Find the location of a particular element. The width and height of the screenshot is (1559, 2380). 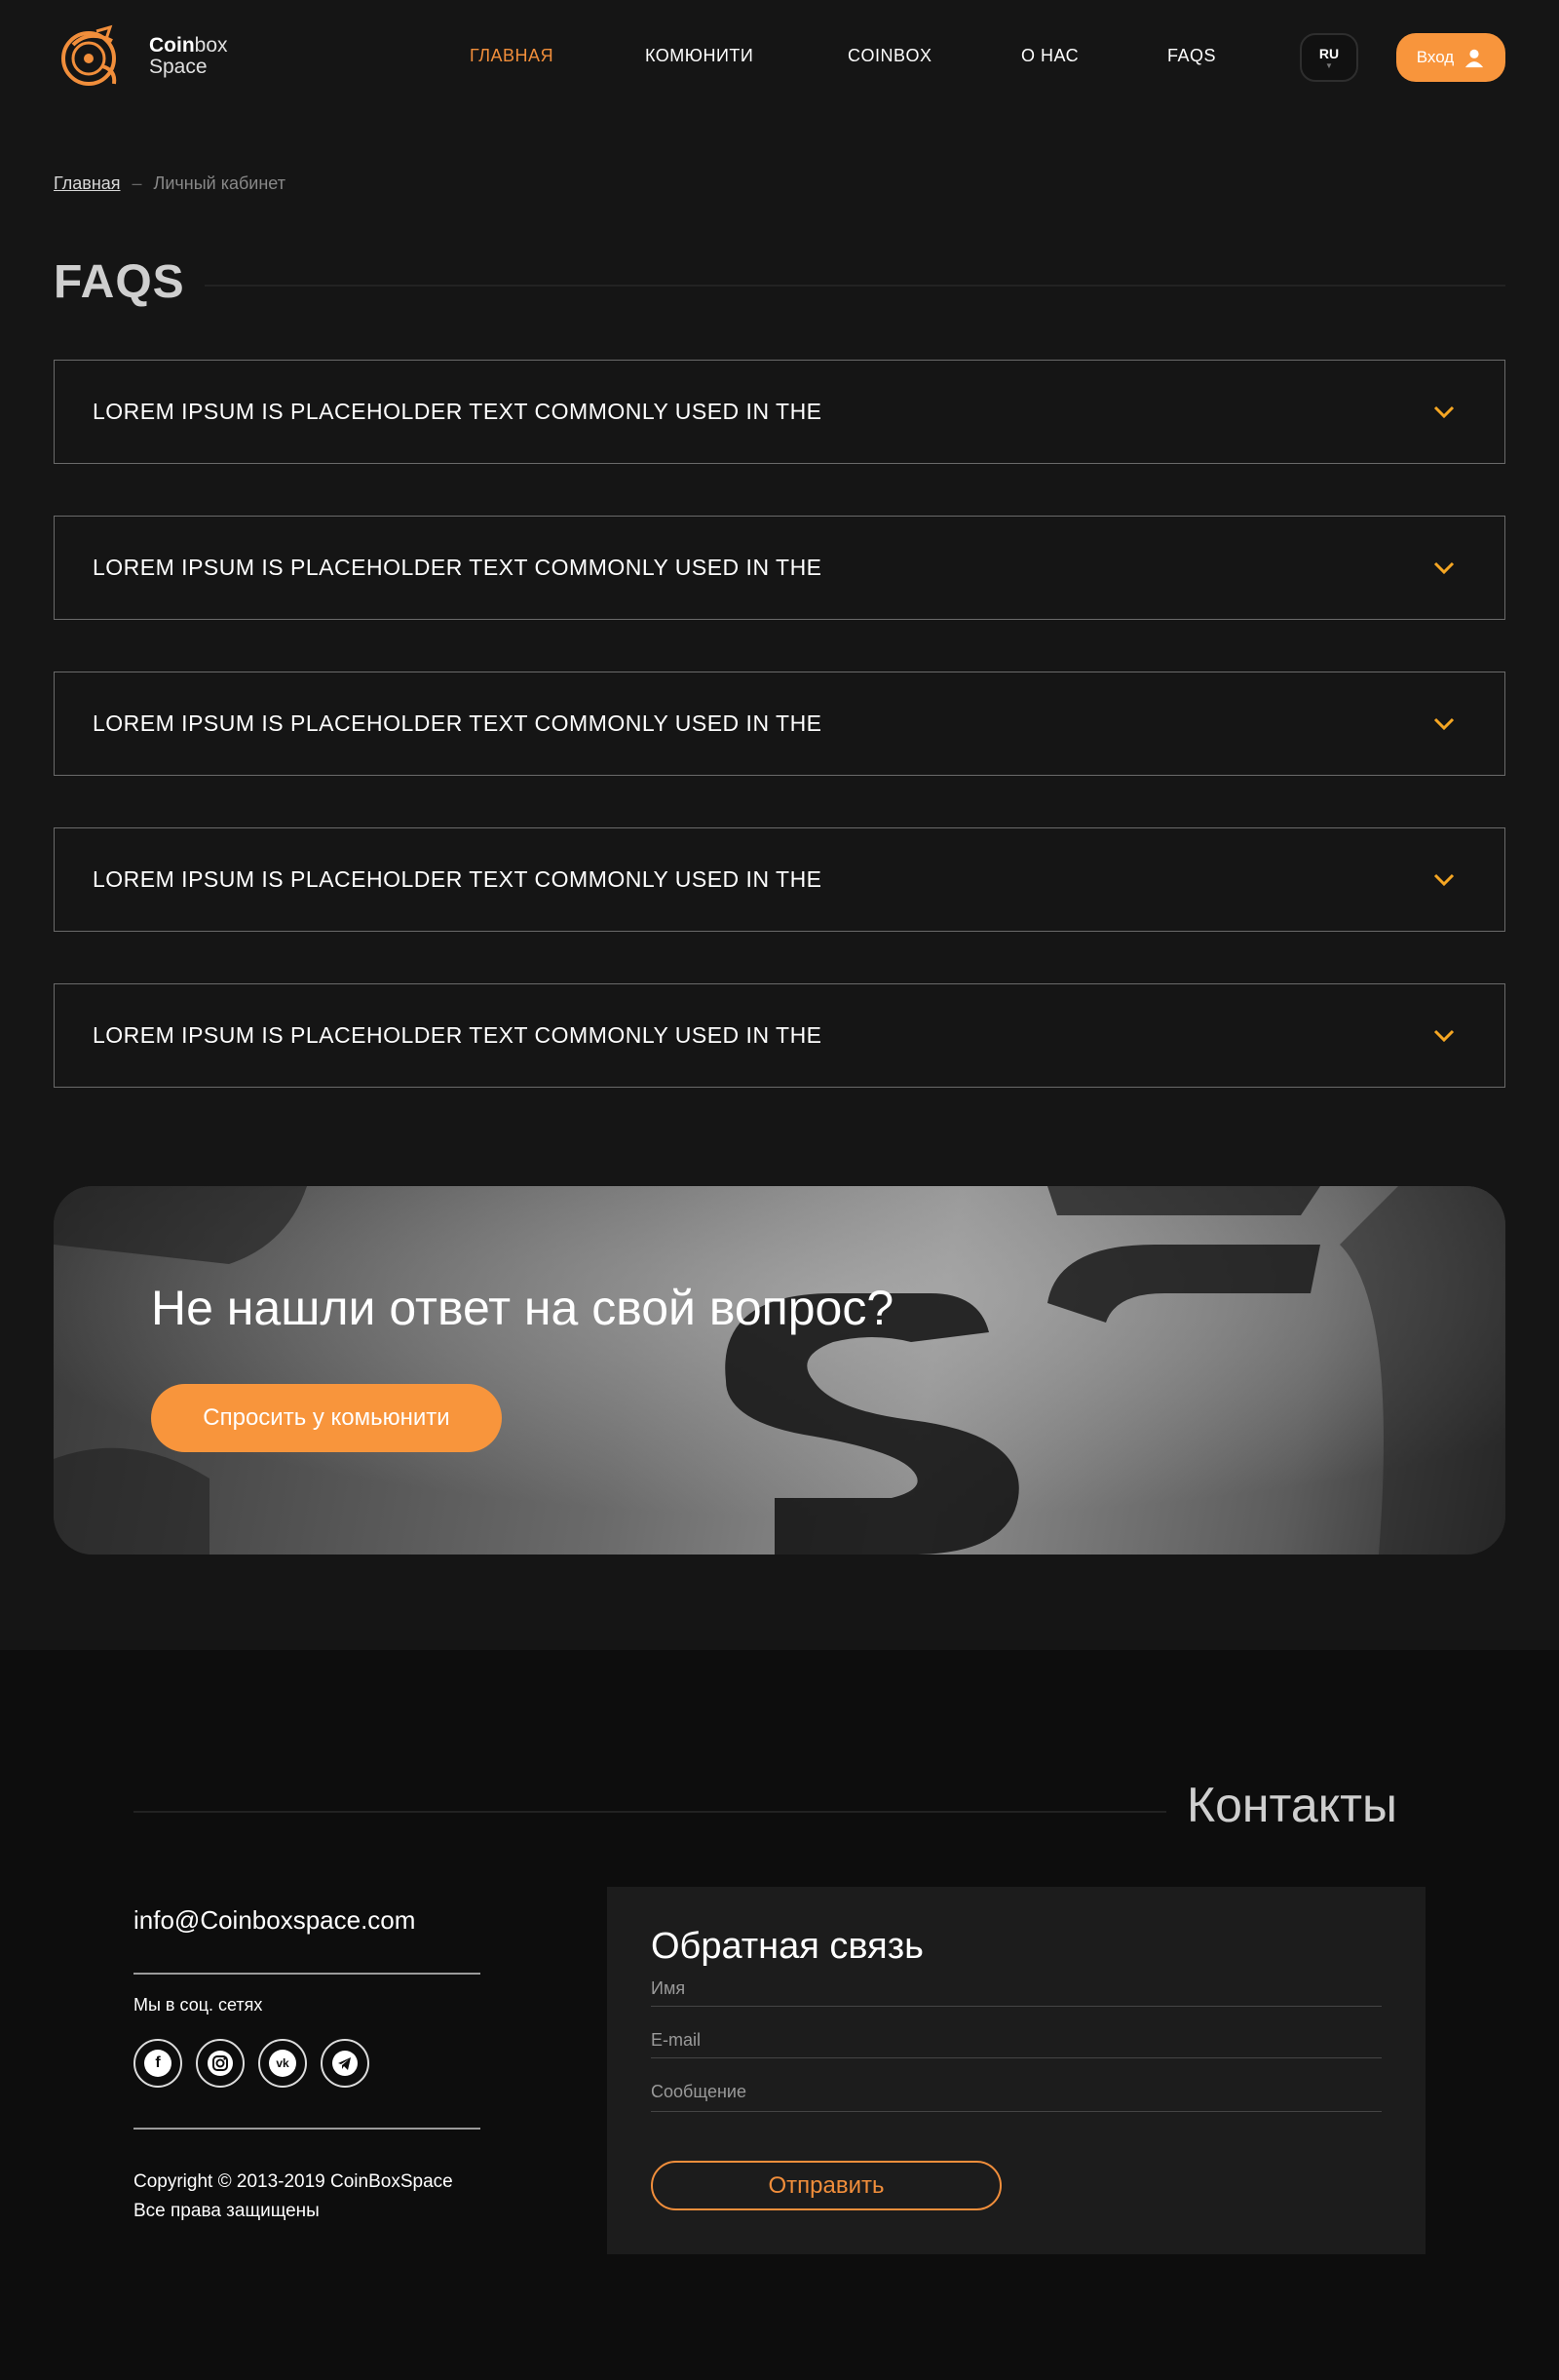

login-button: Вход is located at coordinates (1451, 57).